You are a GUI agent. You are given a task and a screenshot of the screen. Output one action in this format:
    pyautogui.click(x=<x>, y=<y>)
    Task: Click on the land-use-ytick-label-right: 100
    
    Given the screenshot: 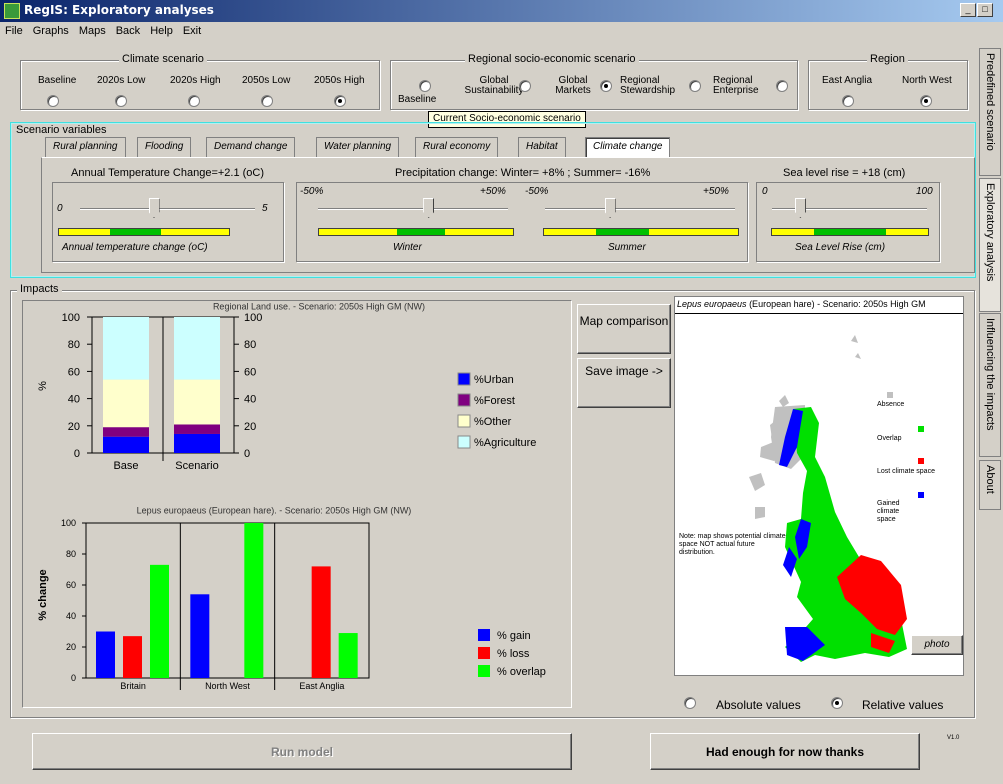 What is the action you would take?
    pyautogui.click(x=253, y=318)
    